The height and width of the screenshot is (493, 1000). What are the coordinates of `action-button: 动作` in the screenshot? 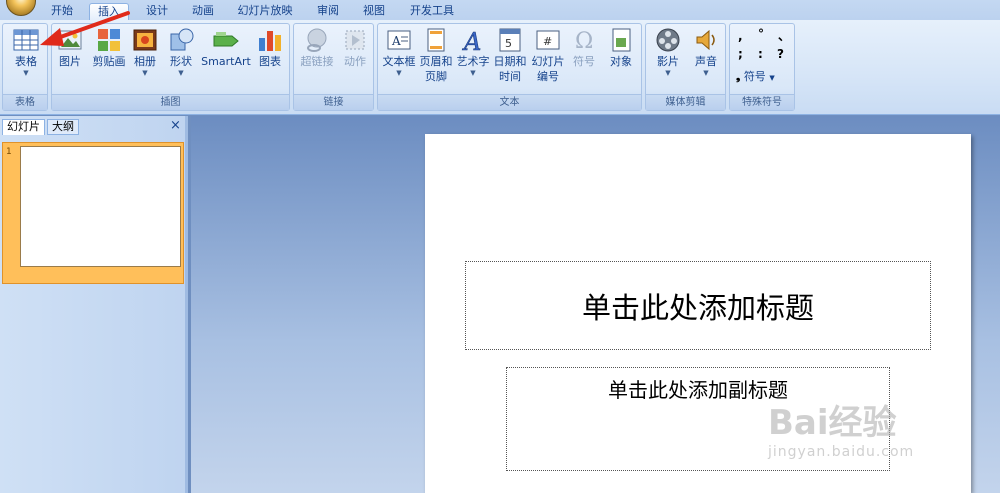 It's located at (355, 47).